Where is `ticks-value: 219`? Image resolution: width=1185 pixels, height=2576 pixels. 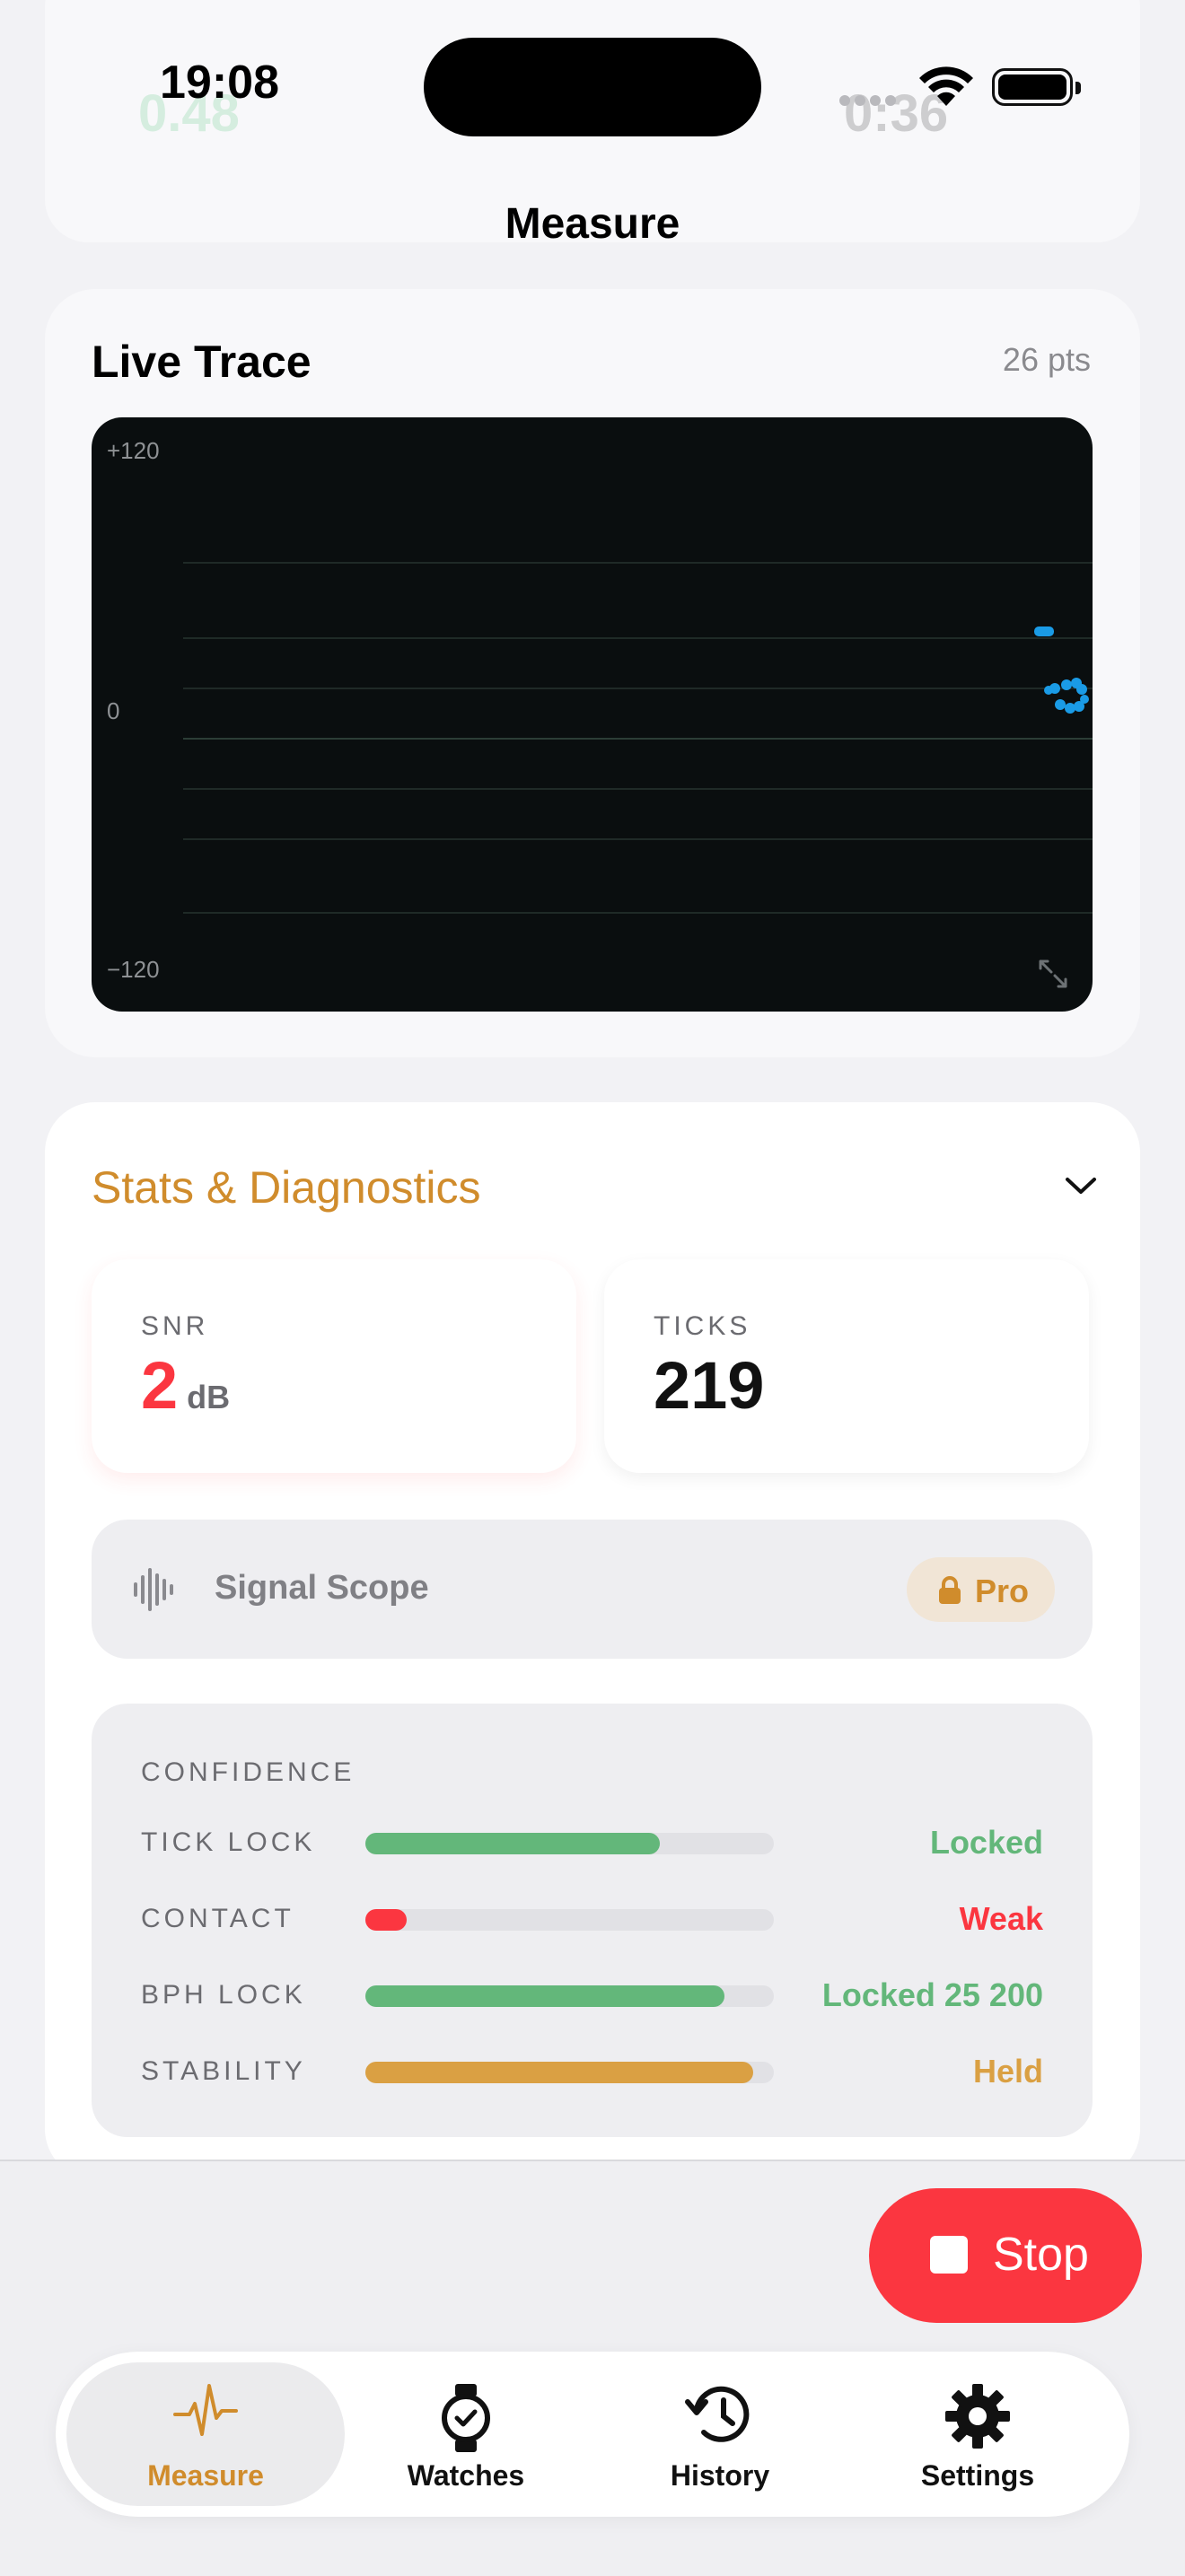
ticks-value: 219 is located at coordinates (709, 1385).